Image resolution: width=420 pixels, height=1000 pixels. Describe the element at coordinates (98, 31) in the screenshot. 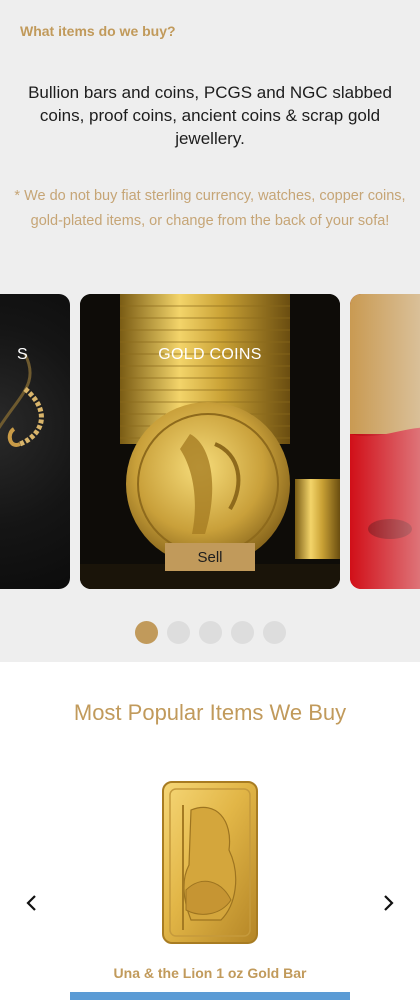

I see `section-heading: What items do we buy?` at that location.